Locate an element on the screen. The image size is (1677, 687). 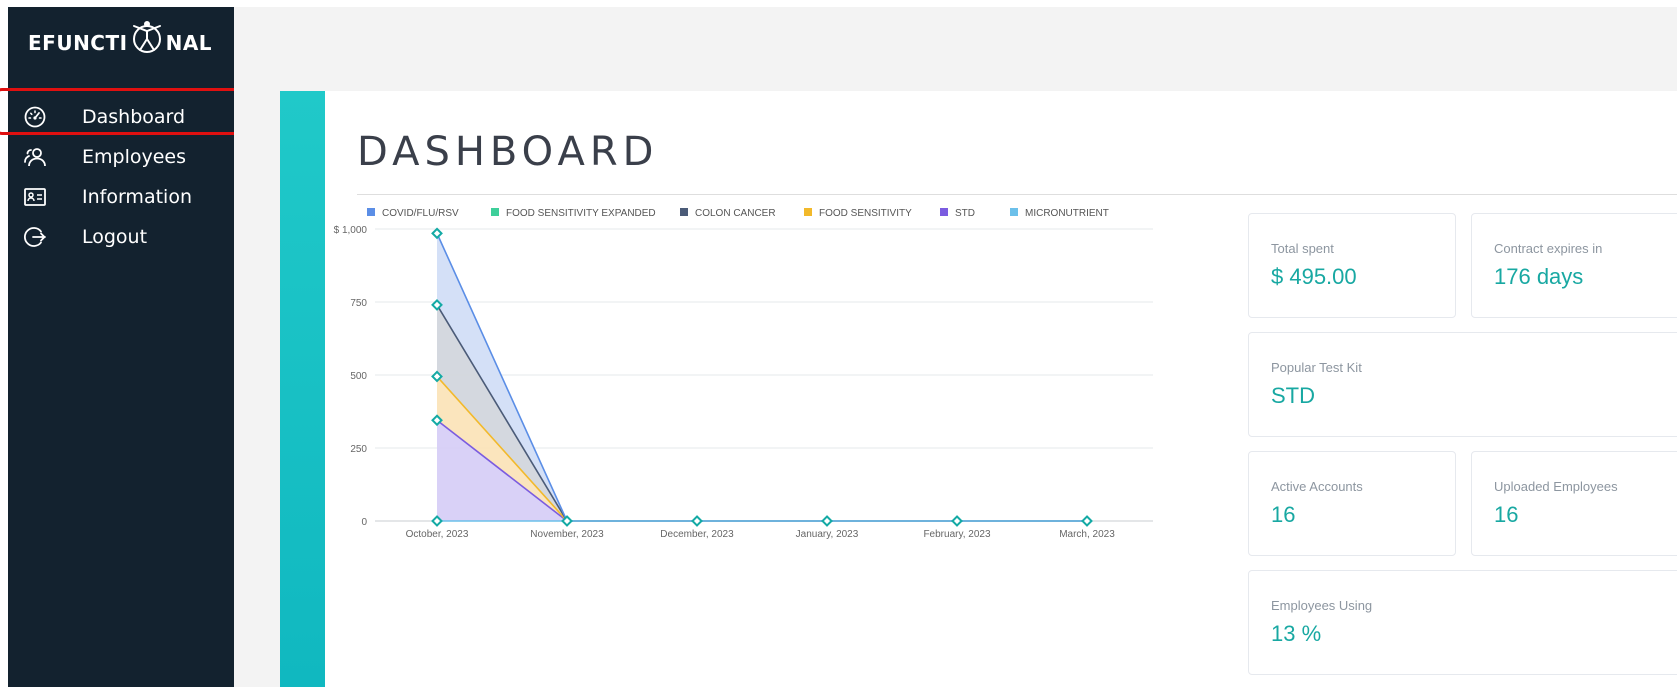
card-value: STD is located at coordinates (1293, 395).